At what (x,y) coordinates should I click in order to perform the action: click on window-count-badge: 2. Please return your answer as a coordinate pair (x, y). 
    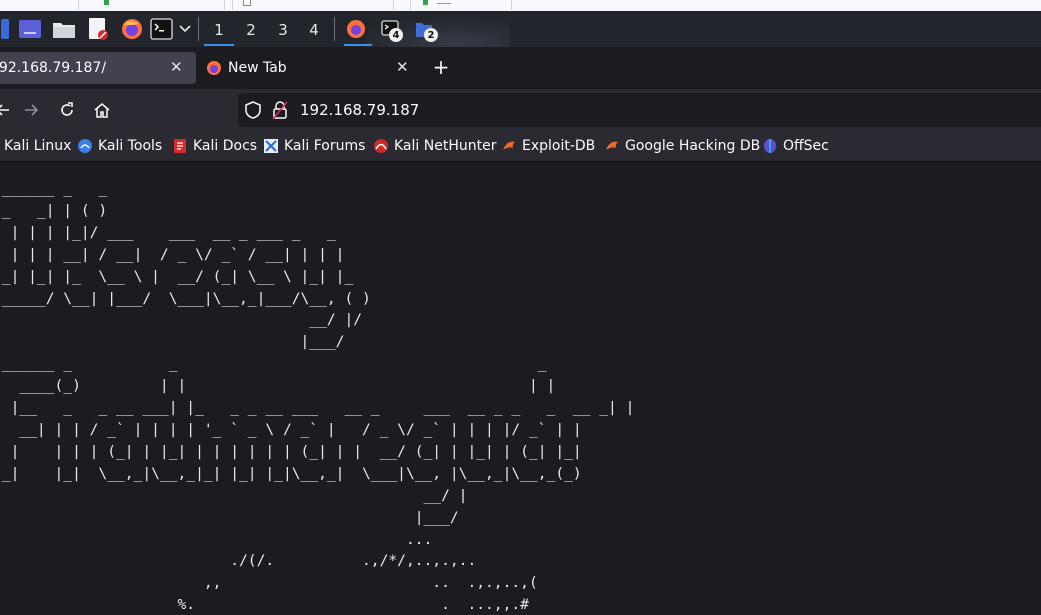
    Looking at the image, I should click on (431, 35).